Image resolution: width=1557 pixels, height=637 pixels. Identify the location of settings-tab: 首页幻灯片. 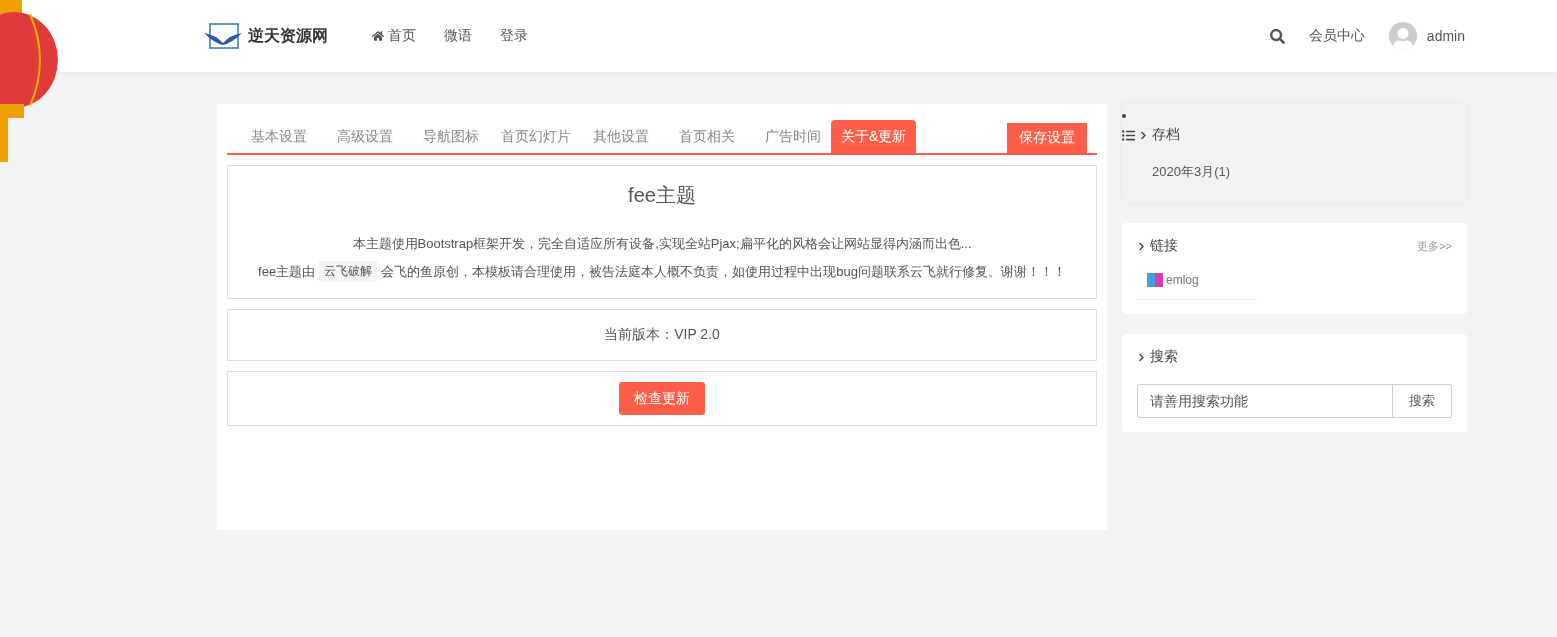
(536, 136).